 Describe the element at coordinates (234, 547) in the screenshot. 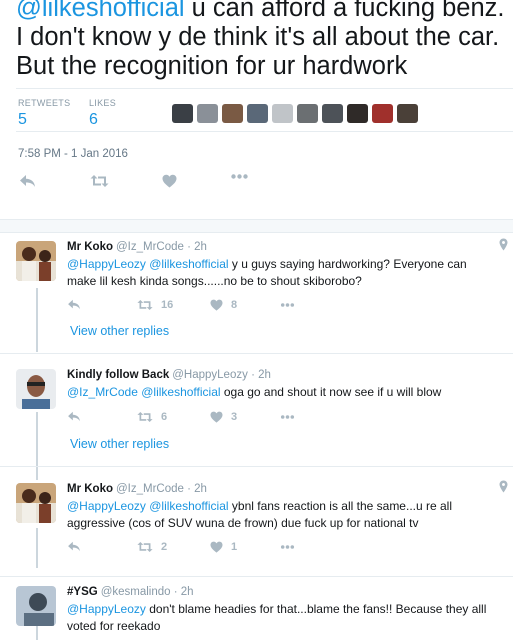

I see `like-count: 1` at that location.